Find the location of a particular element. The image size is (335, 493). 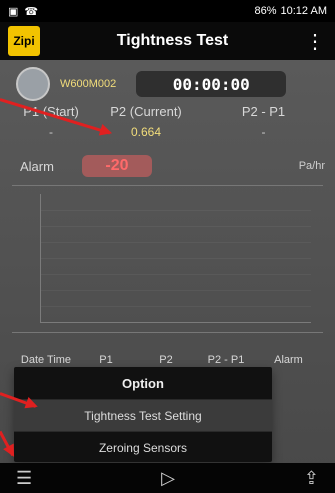

clock-time: 10:12 AM is located at coordinates (303, 11).